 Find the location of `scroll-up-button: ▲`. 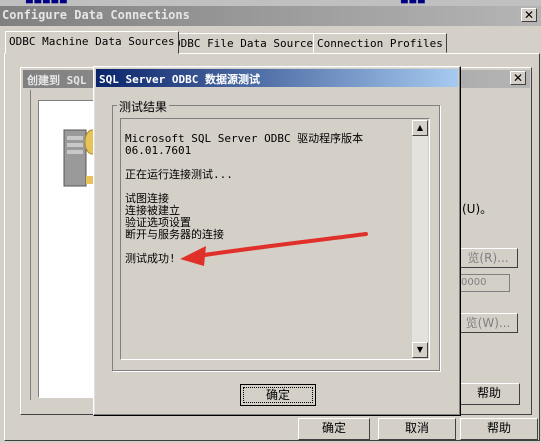

scroll-up-button: ▲ is located at coordinates (420, 128).